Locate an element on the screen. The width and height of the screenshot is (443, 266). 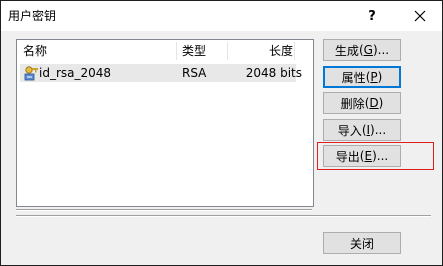
column-header-type: 类型 is located at coordinates (194, 51).